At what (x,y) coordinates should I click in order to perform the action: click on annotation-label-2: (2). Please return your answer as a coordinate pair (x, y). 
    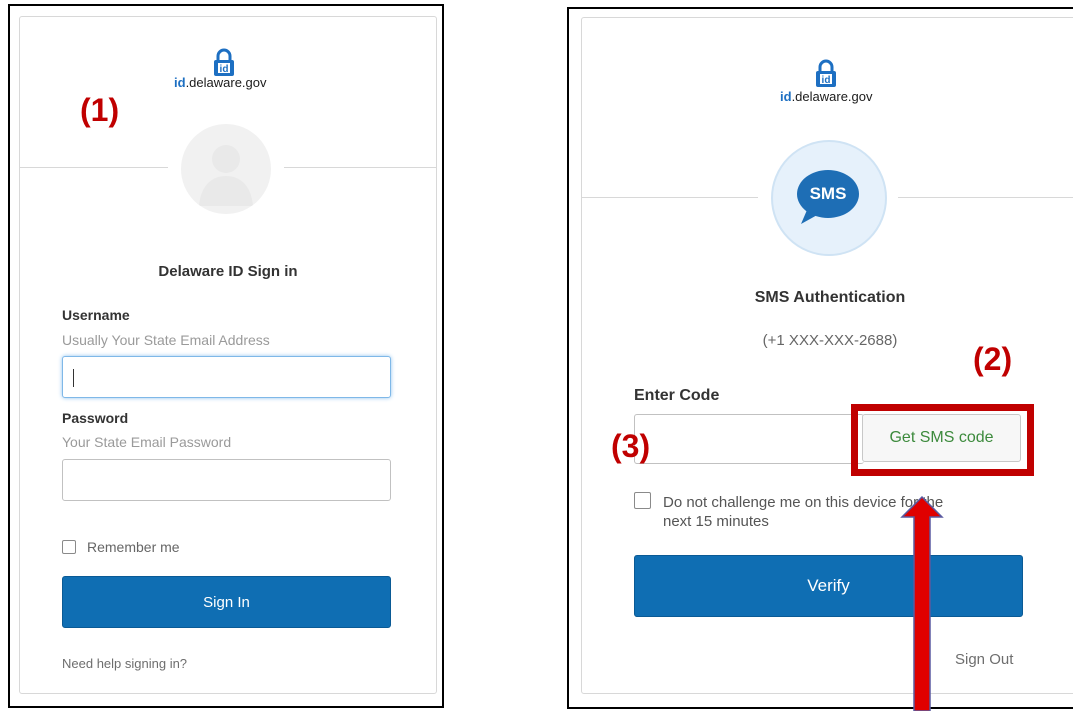
    Looking at the image, I should click on (993, 359).